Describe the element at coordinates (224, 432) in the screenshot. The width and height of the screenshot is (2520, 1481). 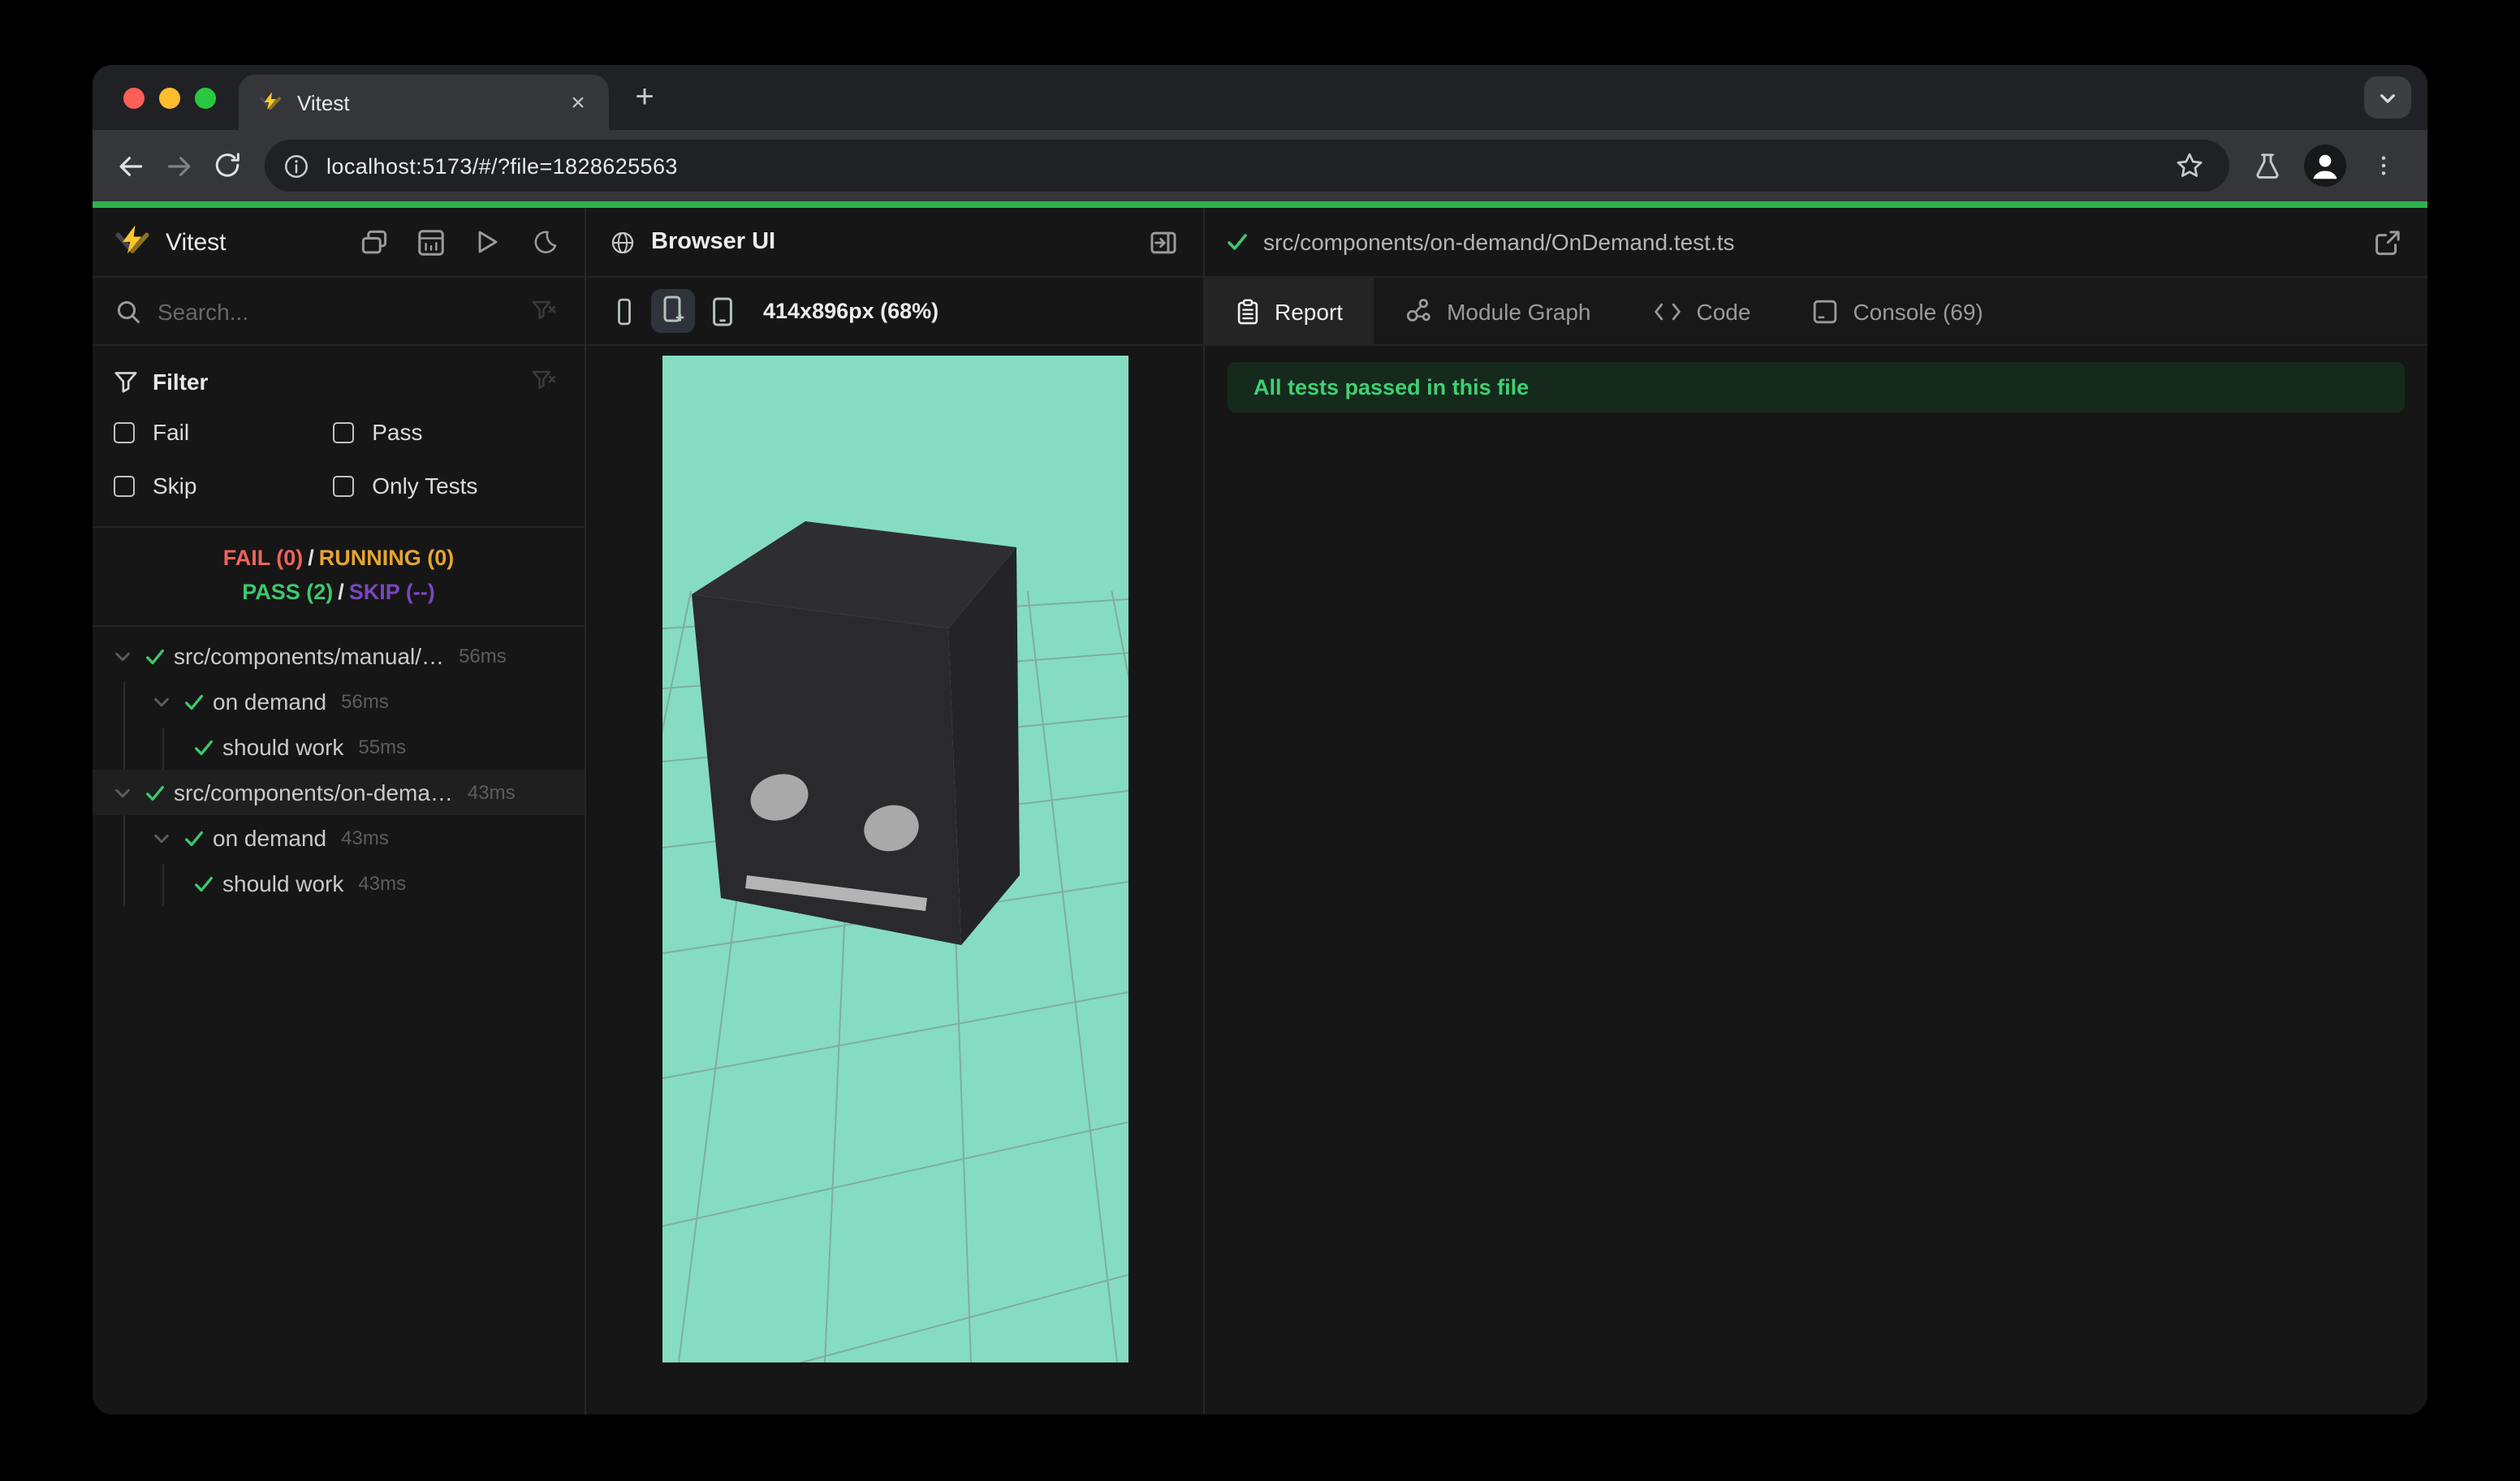
I see `filter-checkbox-fail: Fail` at that location.